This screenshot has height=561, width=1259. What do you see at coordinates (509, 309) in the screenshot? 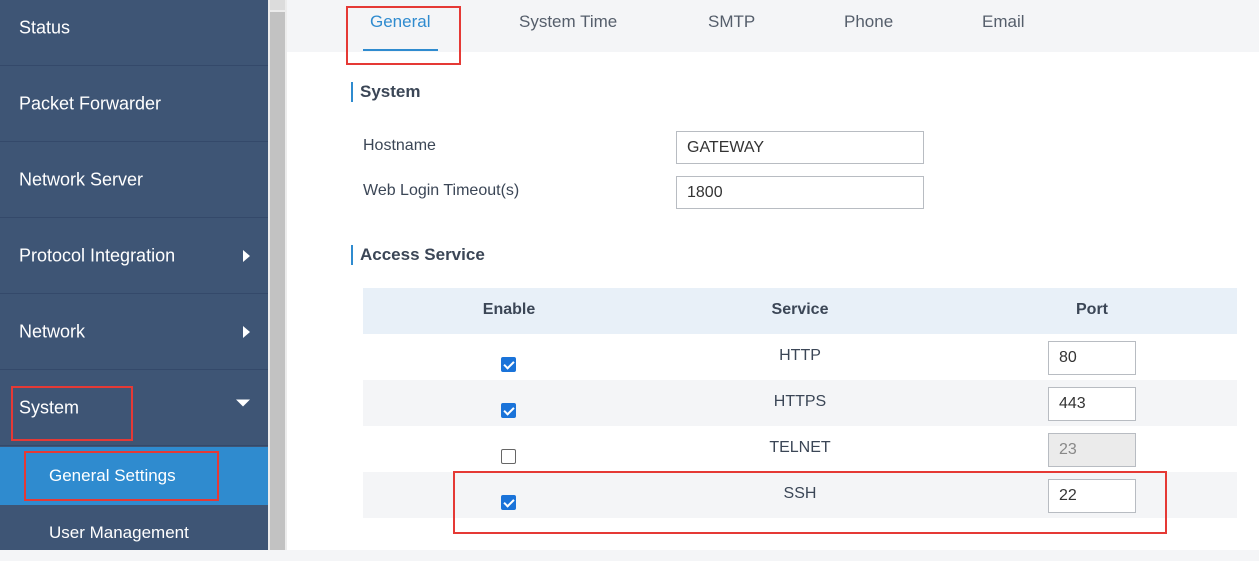
I see `column-header-enable: Enable` at bounding box center [509, 309].